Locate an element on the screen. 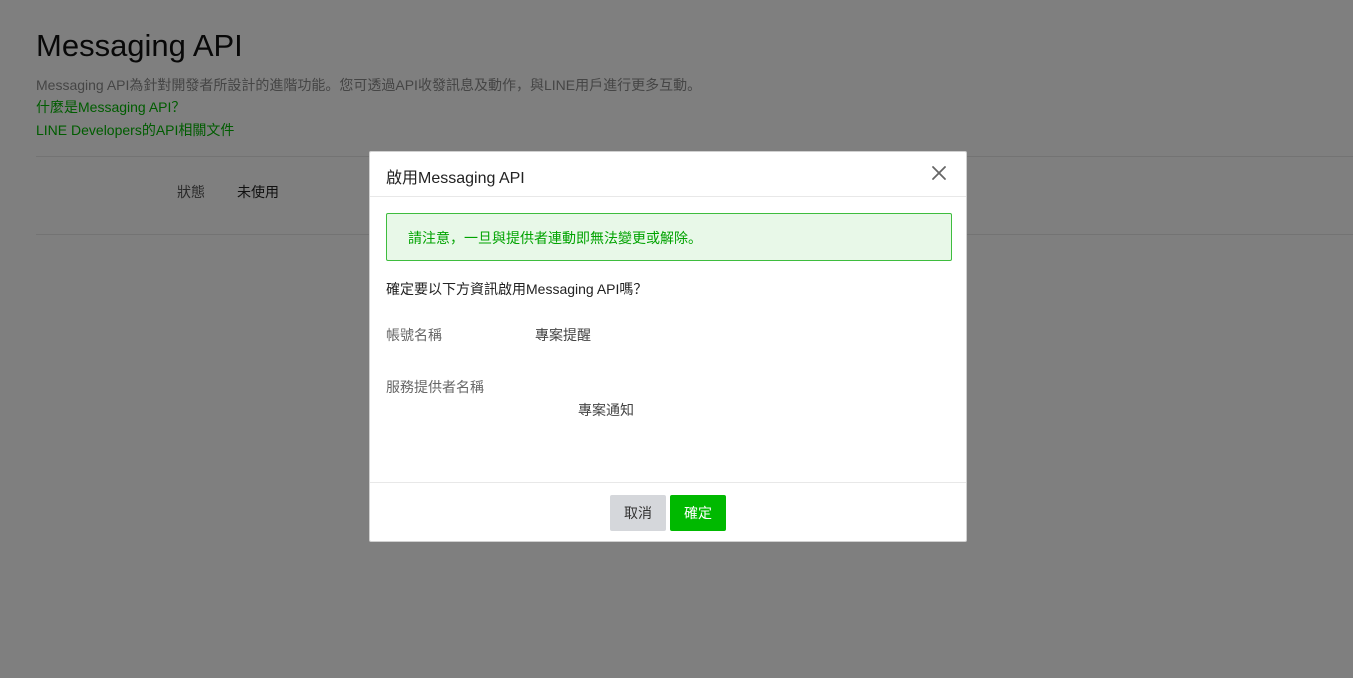 The height and width of the screenshot is (678, 1353). confirmation-question: 確定要以下方資訊啟用Messaging API嗎？ is located at coordinates (517, 289).